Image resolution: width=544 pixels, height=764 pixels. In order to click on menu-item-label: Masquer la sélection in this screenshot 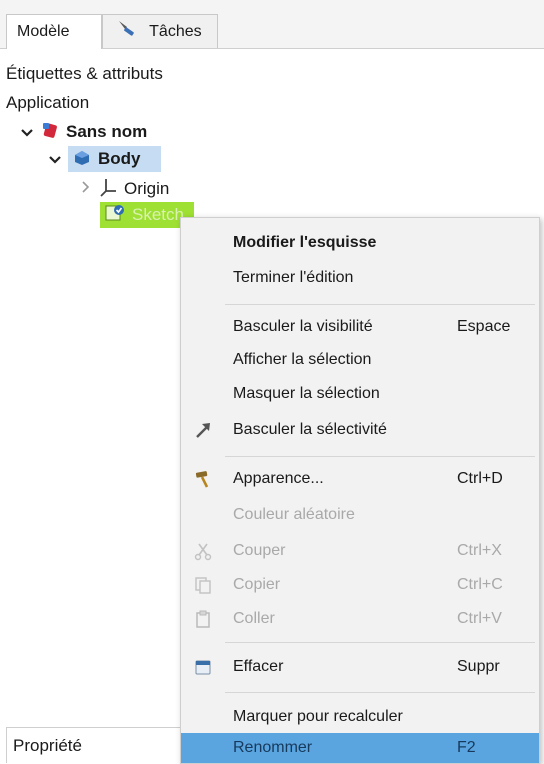, I will do `click(306, 393)`.